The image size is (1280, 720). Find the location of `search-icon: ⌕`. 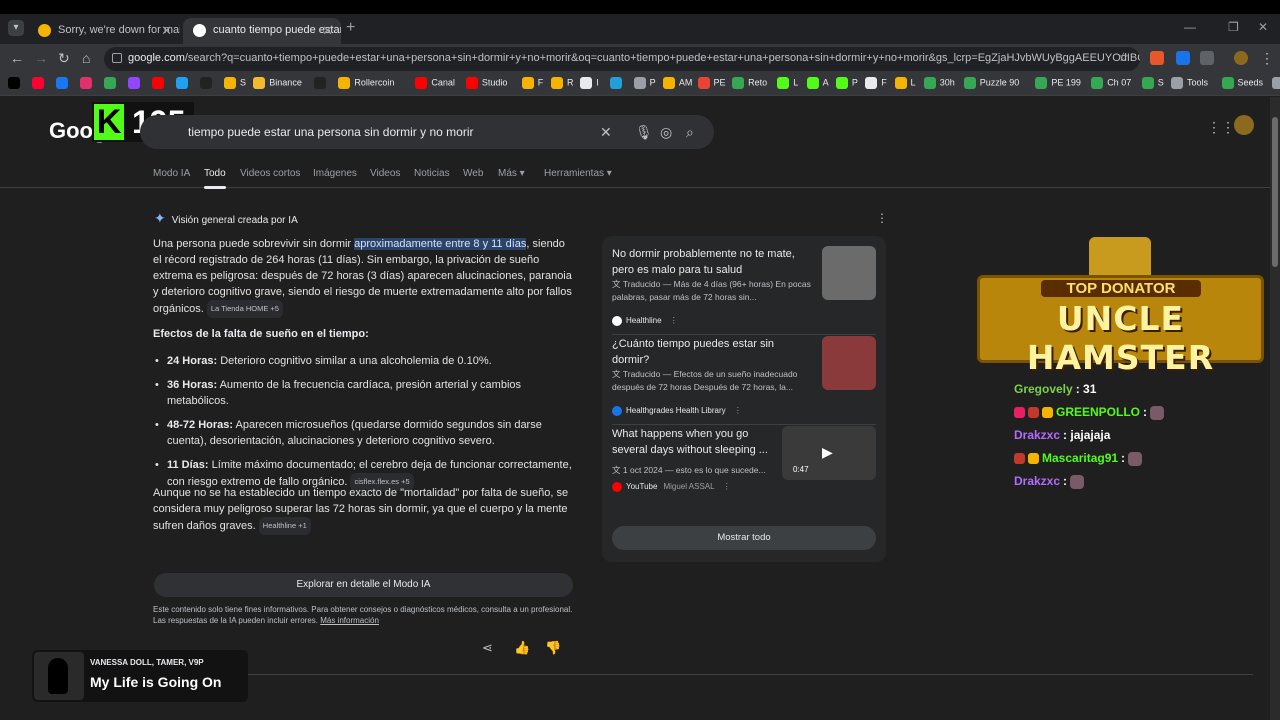

search-icon: ⌕ is located at coordinates (690, 132).